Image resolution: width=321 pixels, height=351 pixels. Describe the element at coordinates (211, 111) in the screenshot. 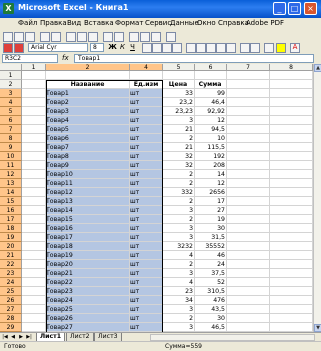

I see `cell-sum: 92,92` at that location.